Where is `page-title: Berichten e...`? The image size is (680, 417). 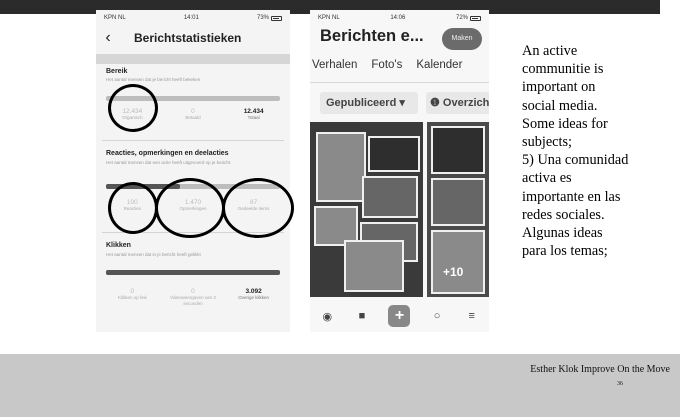 page-title: Berichten e... is located at coordinates (372, 36).